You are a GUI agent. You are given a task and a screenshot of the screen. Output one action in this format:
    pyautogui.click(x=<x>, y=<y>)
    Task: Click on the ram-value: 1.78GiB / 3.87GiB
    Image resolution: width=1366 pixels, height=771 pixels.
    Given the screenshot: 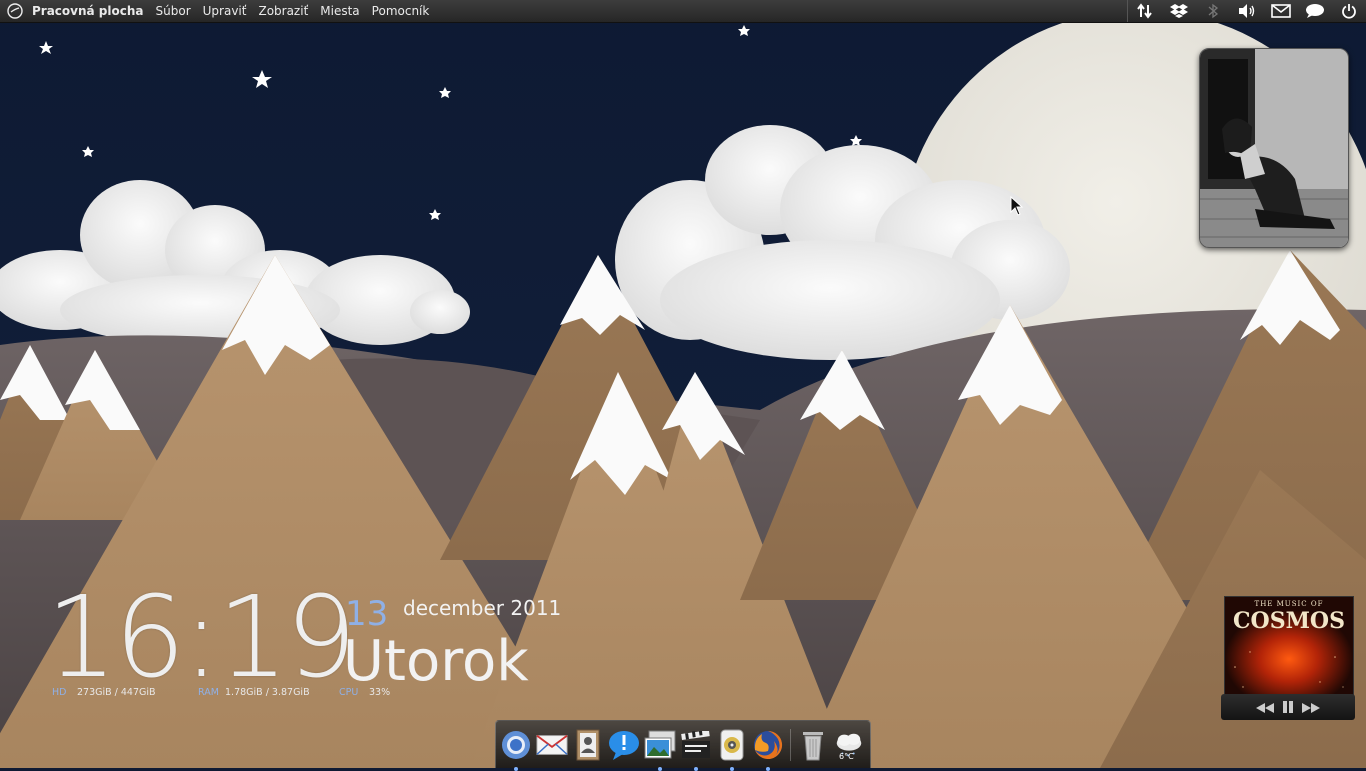 What is the action you would take?
    pyautogui.click(x=267, y=692)
    